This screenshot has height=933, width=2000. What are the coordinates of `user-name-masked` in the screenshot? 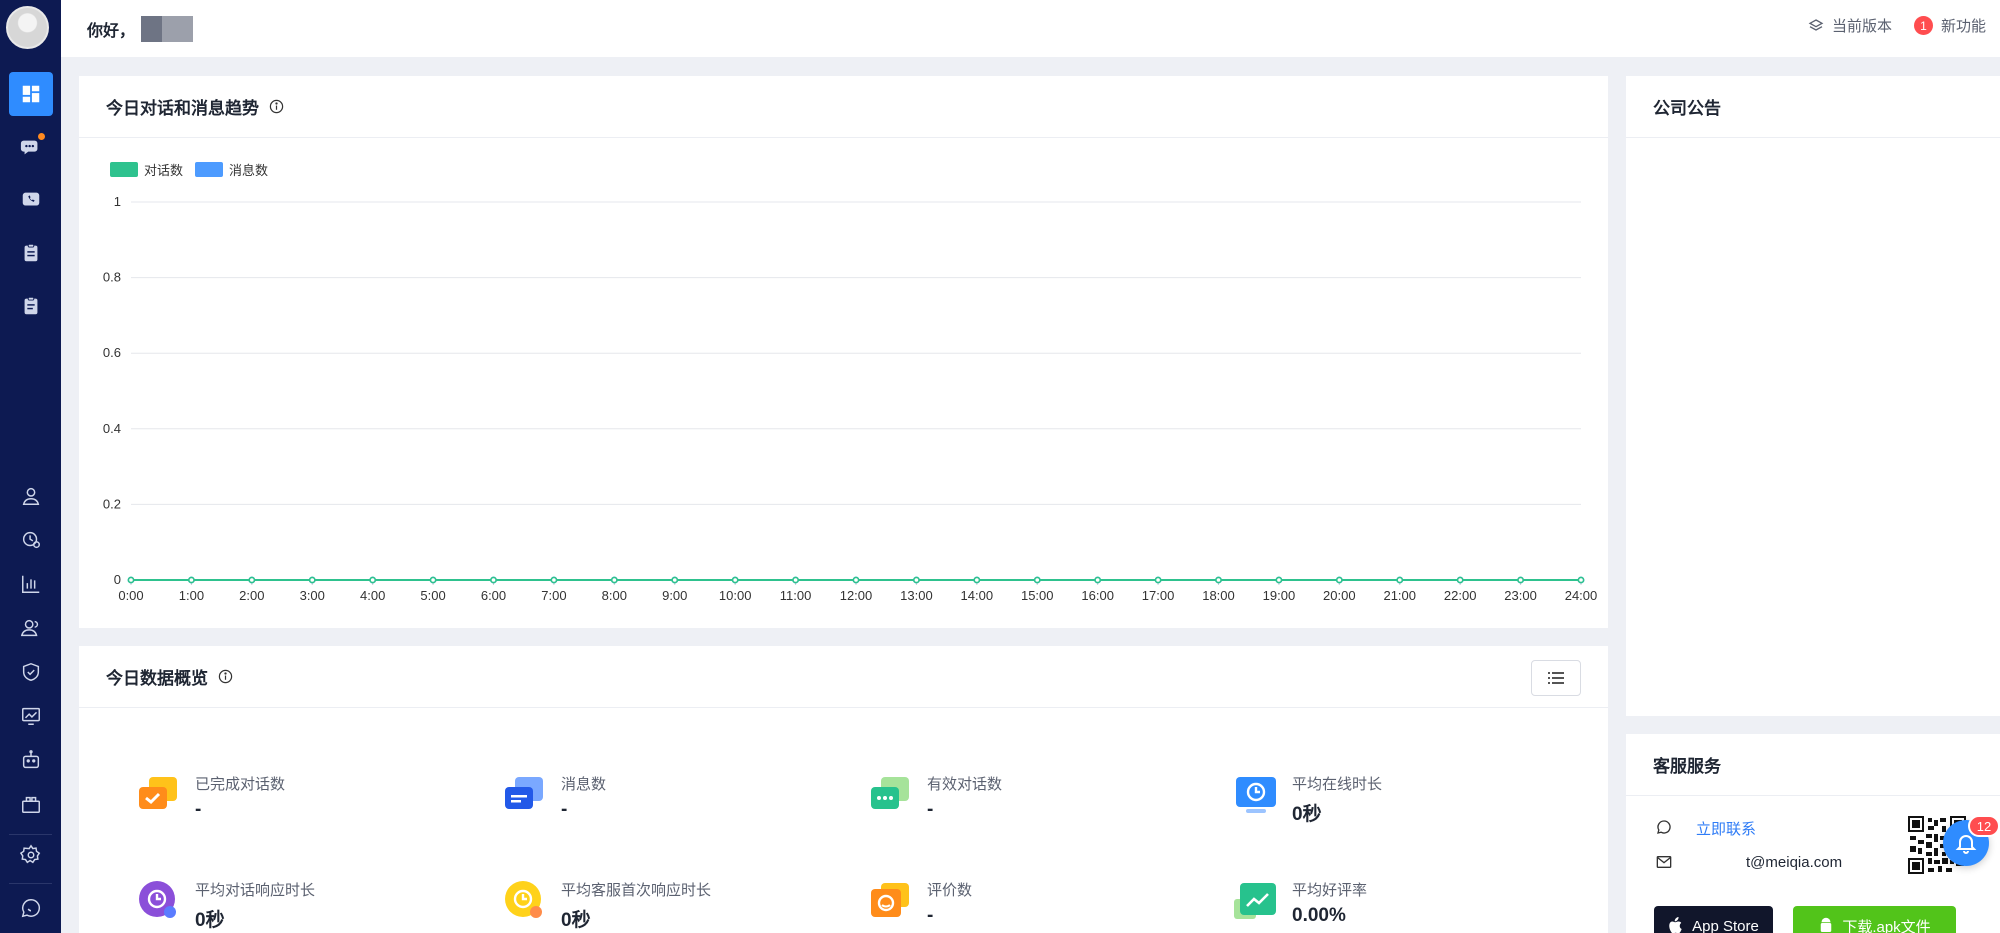 It's located at (167, 29).